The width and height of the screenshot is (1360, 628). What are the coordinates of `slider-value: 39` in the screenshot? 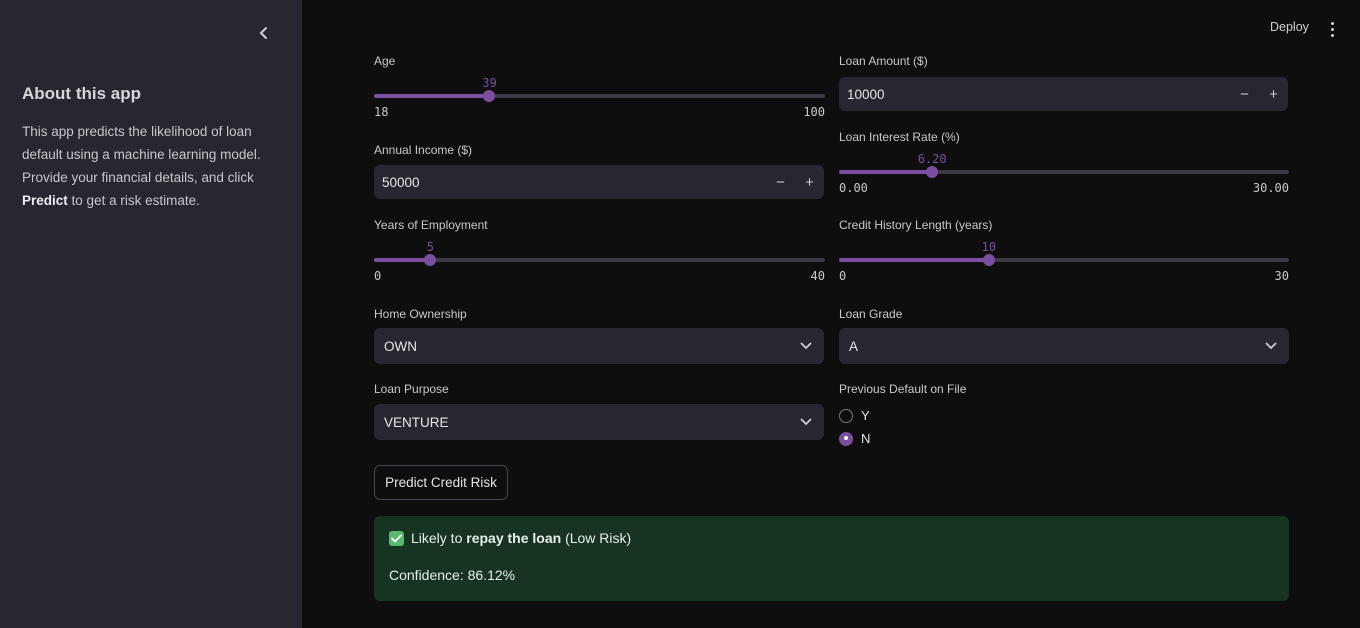 It's located at (489, 83).